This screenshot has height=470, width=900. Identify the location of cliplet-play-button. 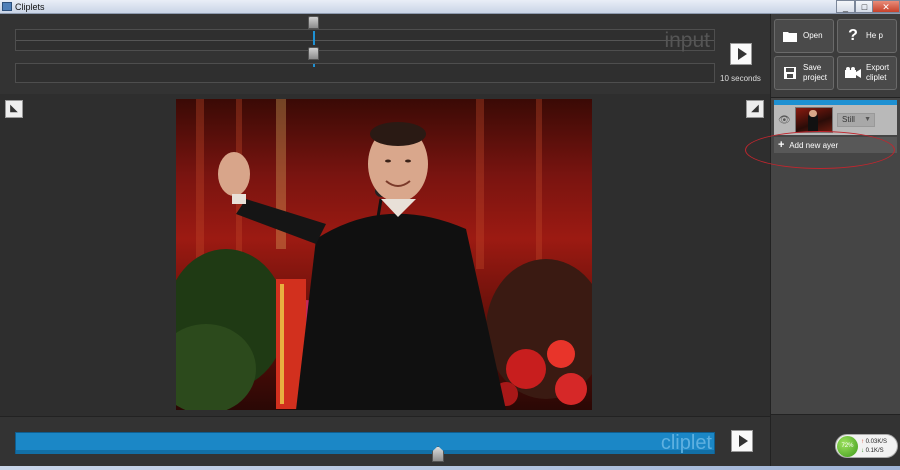
(742, 441).